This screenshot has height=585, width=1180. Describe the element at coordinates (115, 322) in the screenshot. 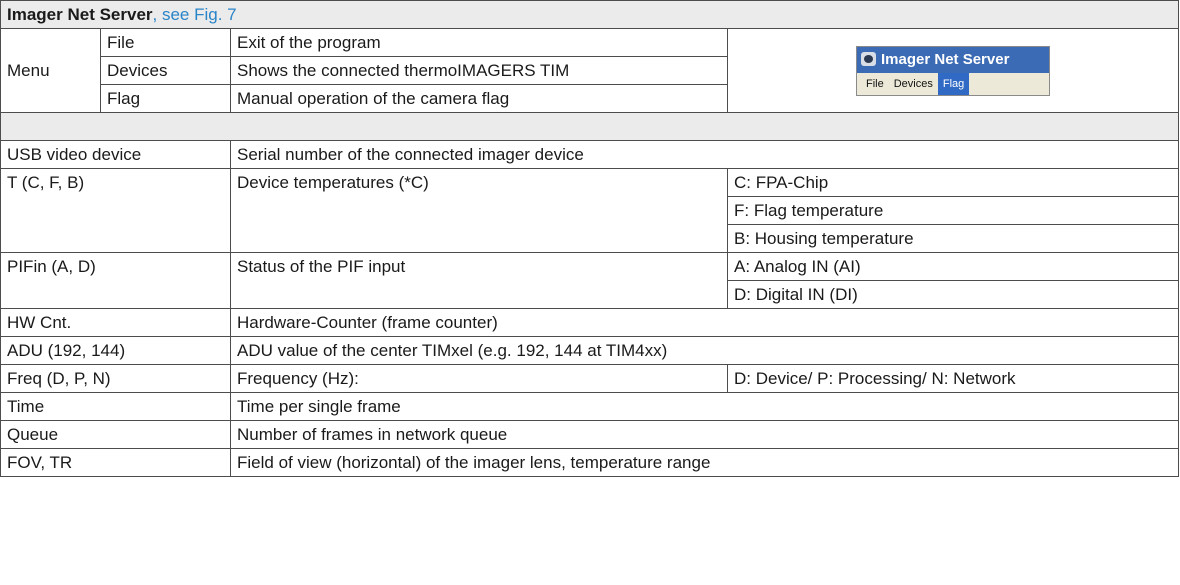

I see `hw-label: HW Cnt.` at that location.